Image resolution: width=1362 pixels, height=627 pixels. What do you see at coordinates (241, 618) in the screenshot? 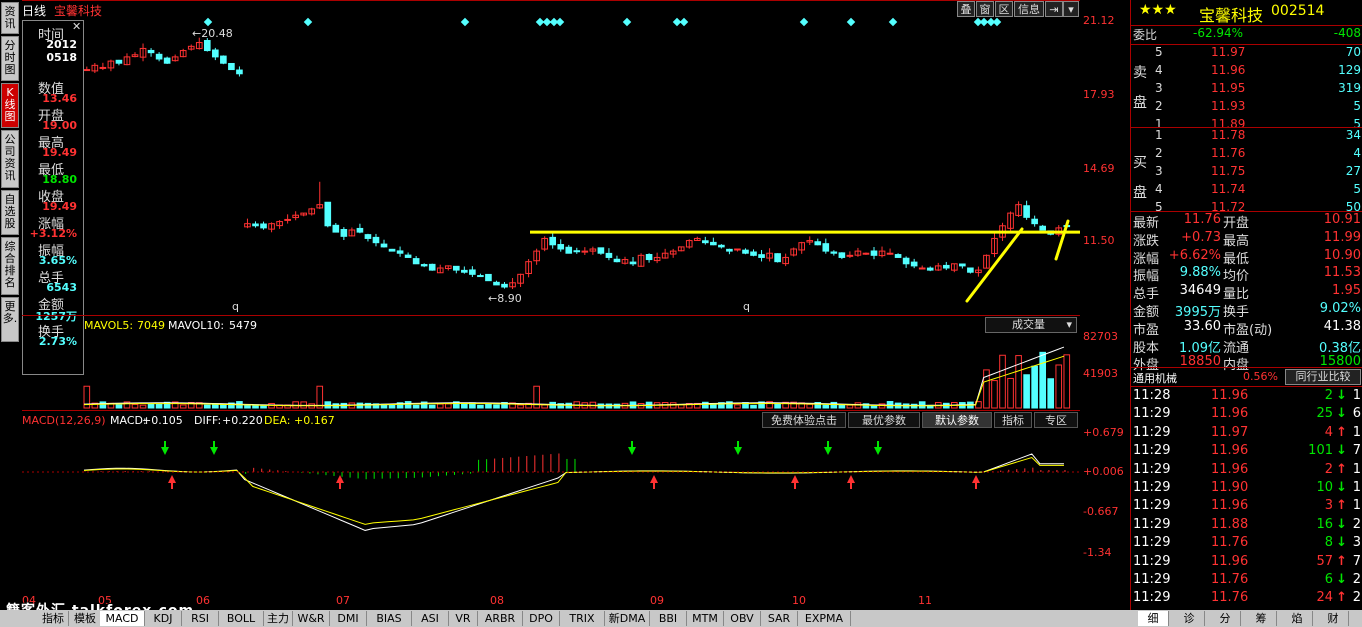
I see `bottom-tab-boll: BOLL` at bounding box center [241, 618].